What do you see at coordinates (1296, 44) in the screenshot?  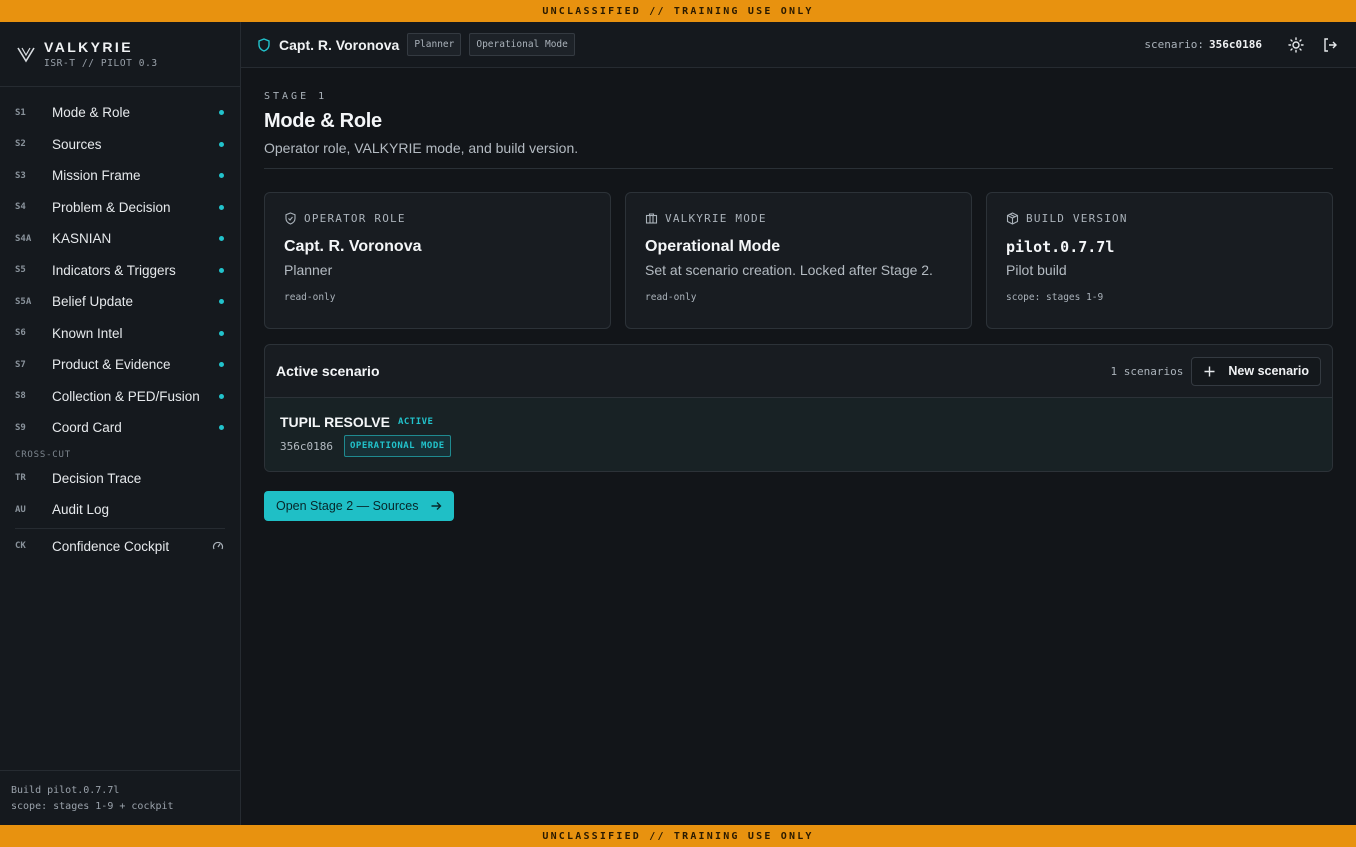 I see `sun-icon` at bounding box center [1296, 44].